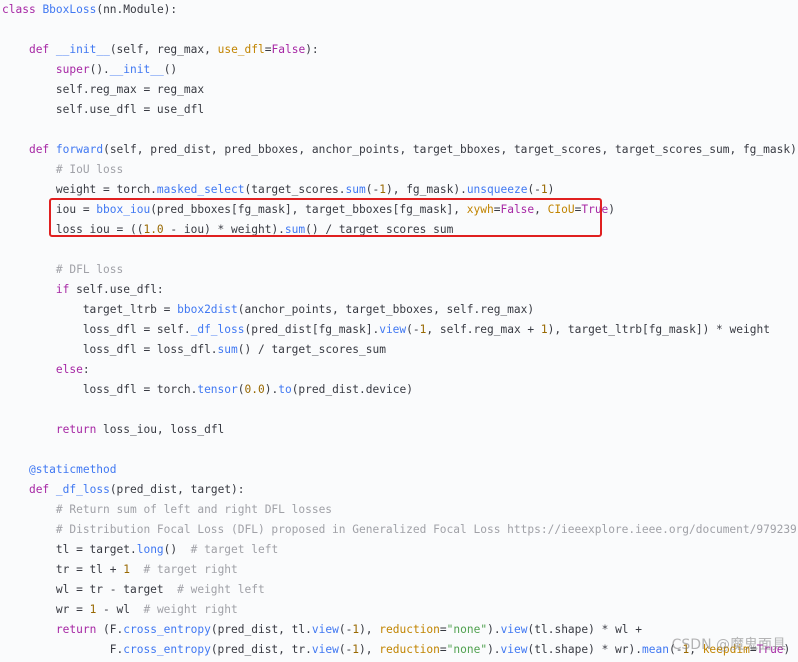 The height and width of the screenshot is (662, 798). What do you see at coordinates (89, 169) in the screenshot?
I see `code-line: # IoU loss` at bounding box center [89, 169].